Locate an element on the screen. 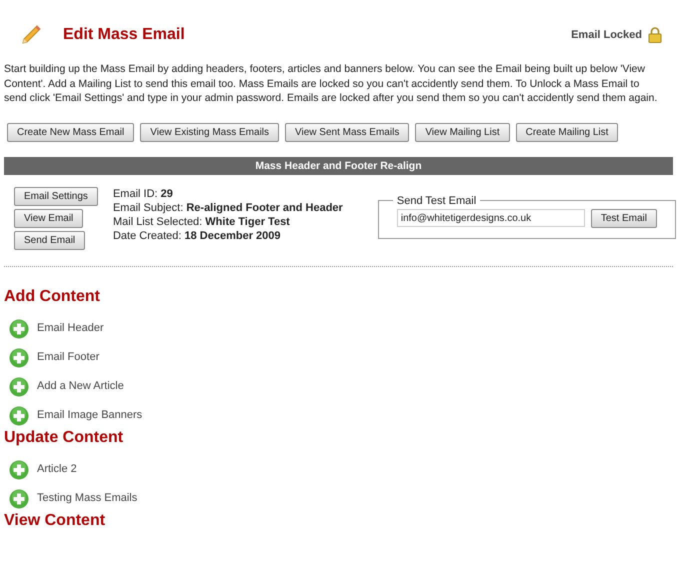  action-button: Email Settings is located at coordinates (56, 196).